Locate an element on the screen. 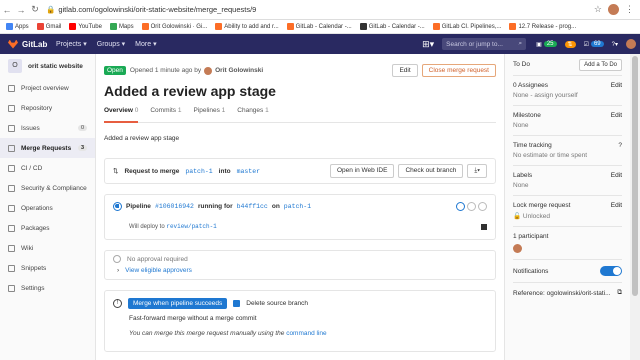 The height and width of the screenshot is (360, 640). more-menu: More ▾ is located at coordinates (145, 44).